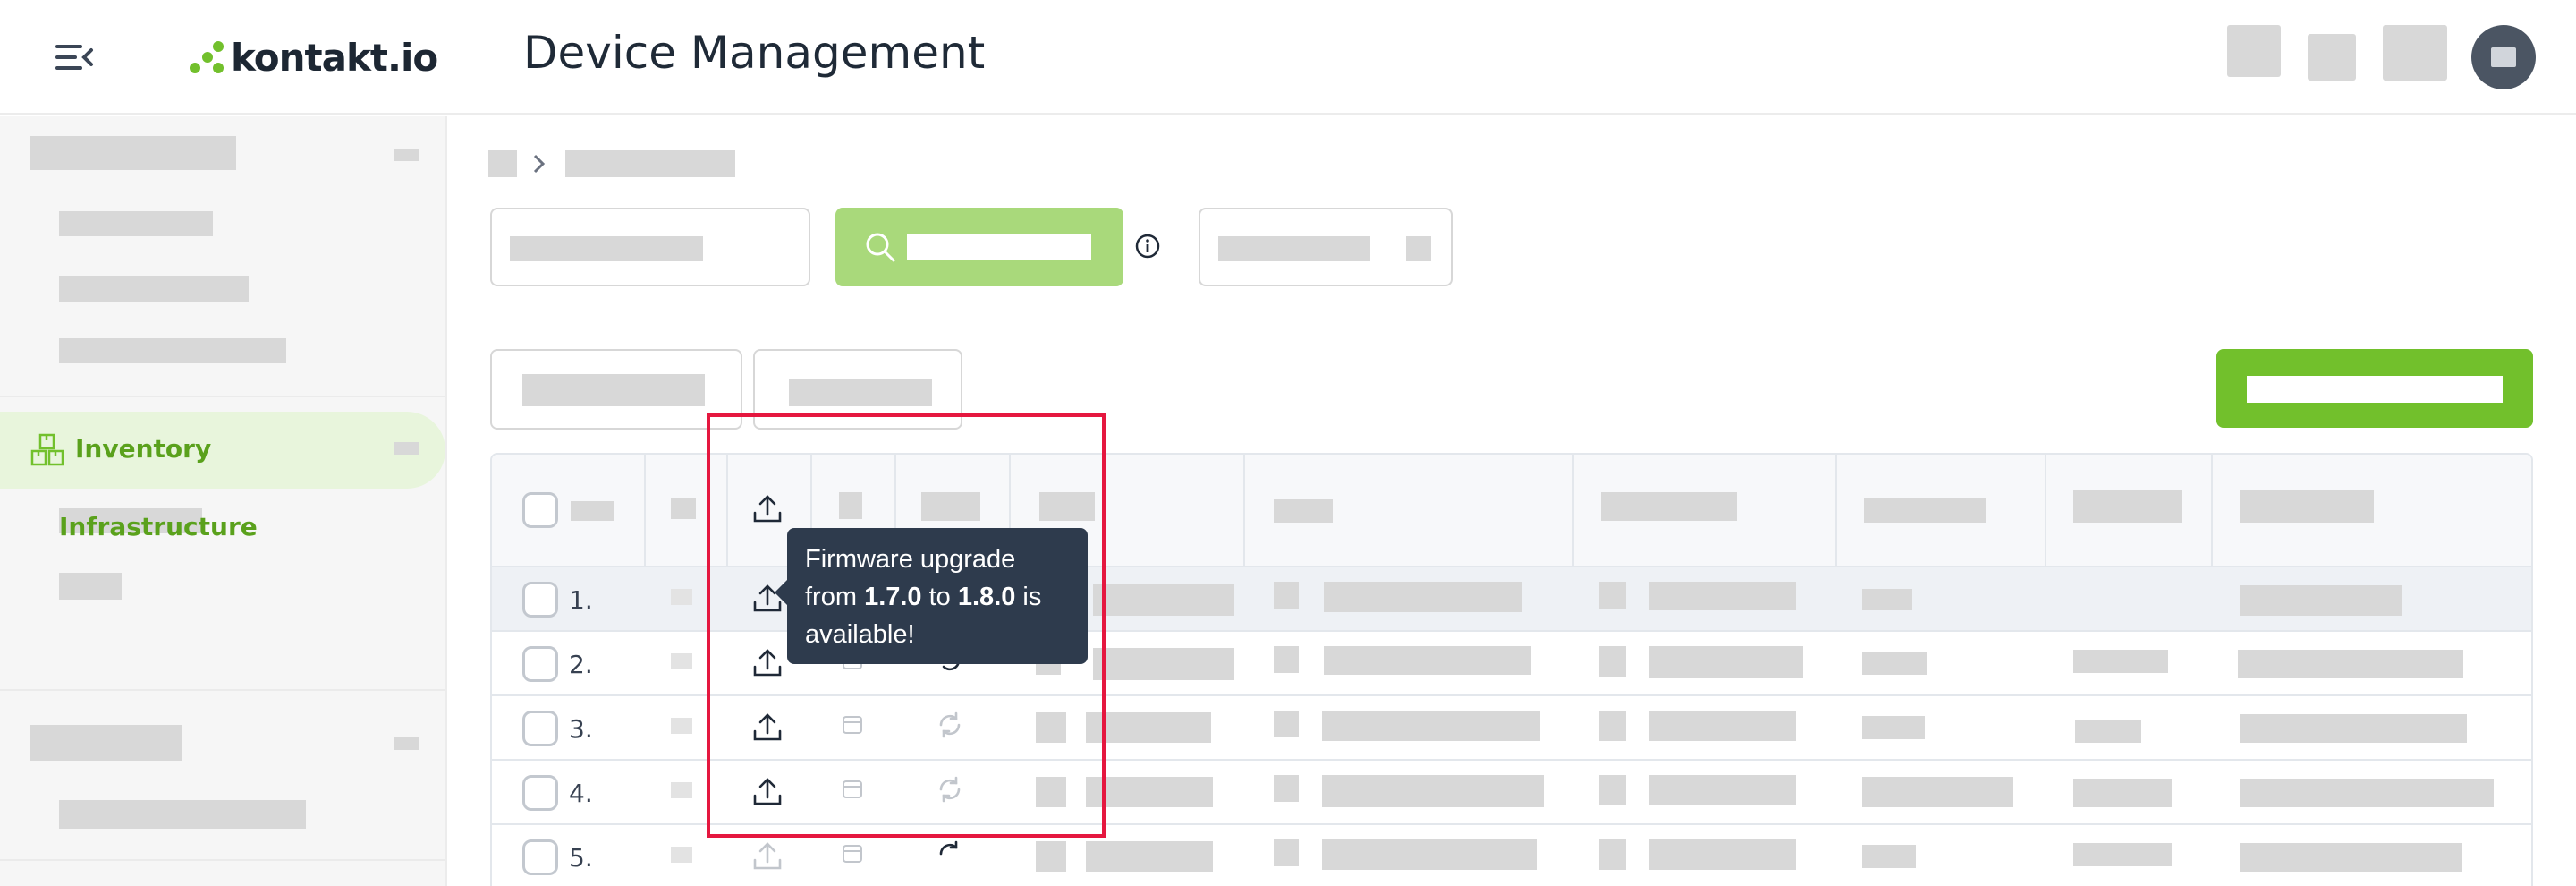 Image resolution: width=2576 pixels, height=886 pixels. I want to click on search-button-label, so click(999, 247).